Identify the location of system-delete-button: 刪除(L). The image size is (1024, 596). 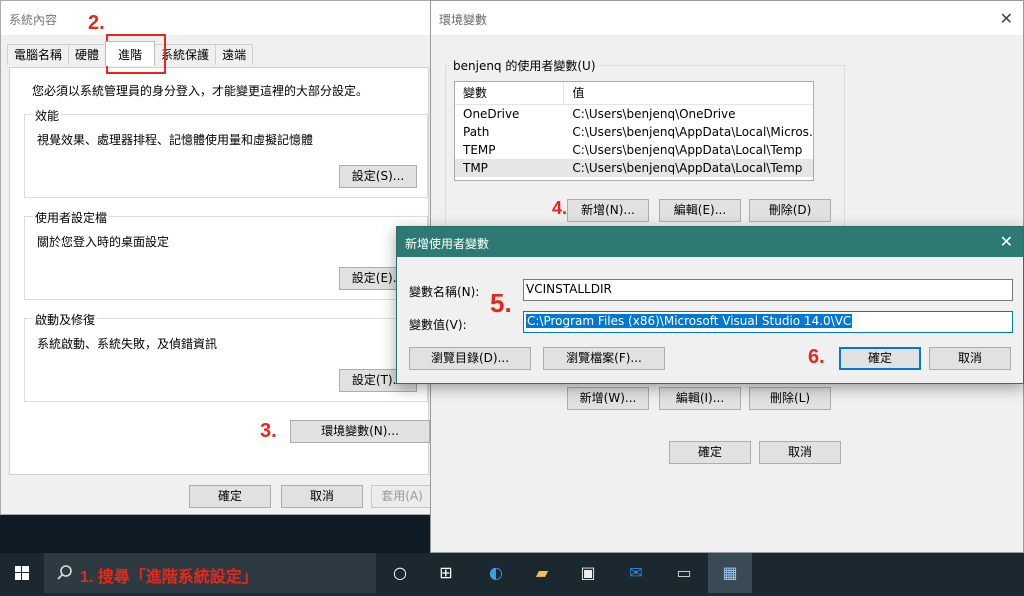
(790, 398).